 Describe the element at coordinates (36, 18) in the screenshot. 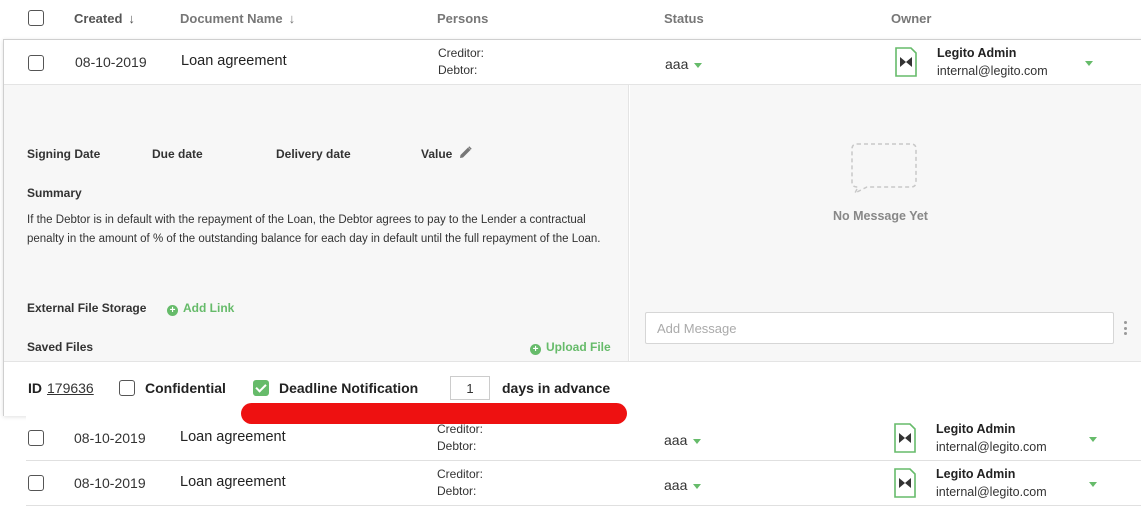

I see `select-all-checkbox` at that location.